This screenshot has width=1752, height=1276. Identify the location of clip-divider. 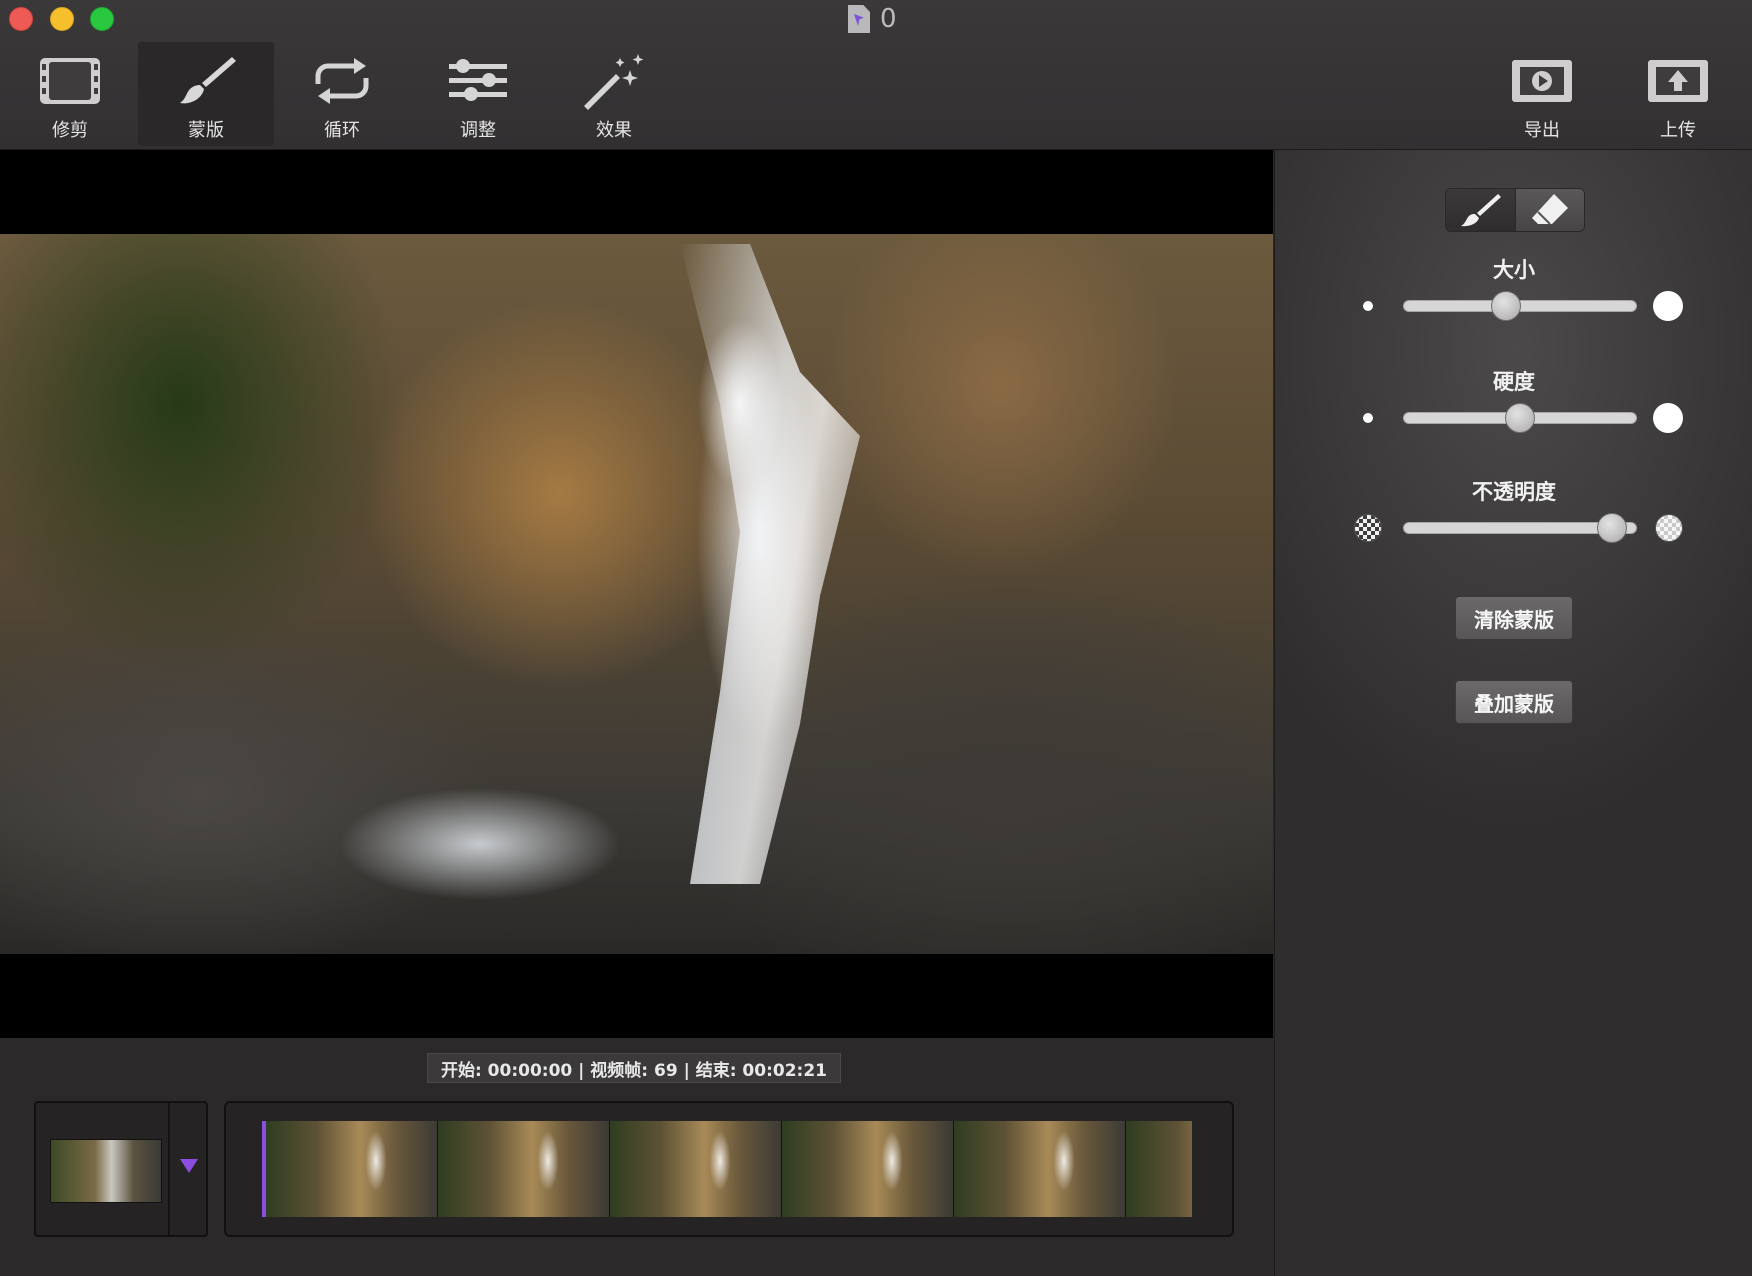
(169, 1169).